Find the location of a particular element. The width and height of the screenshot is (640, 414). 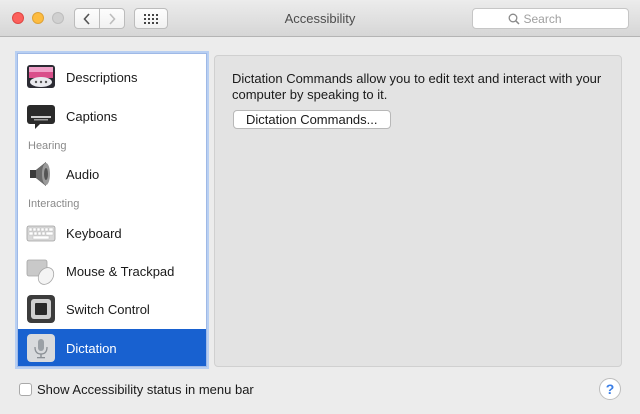

show-all-button is located at coordinates (151, 18).